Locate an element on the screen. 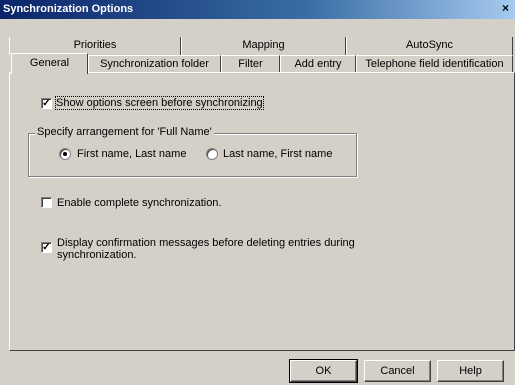 This screenshot has height=385, width=515. cancel-button: Cancel is located at coordinates (397, 371).